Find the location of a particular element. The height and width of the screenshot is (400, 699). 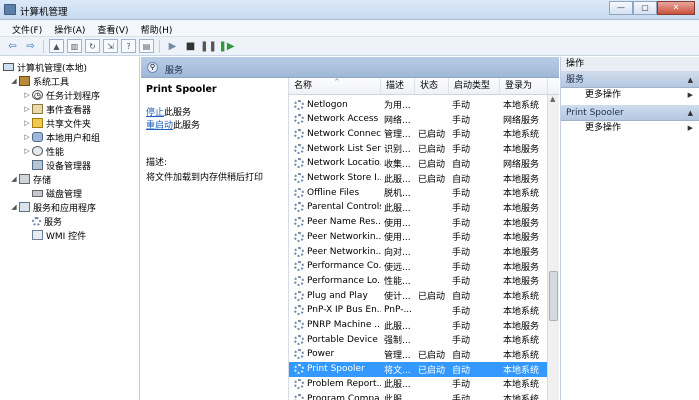

play-icon: ▶ is located at coordinates (172, 46).